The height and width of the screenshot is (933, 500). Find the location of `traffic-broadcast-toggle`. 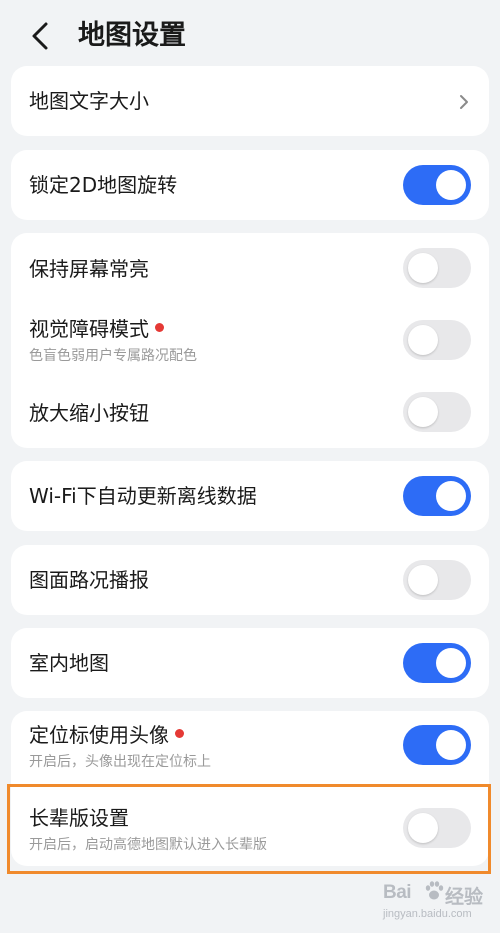

traffic-broadcast-toggle is located at coordinates (437, 580).